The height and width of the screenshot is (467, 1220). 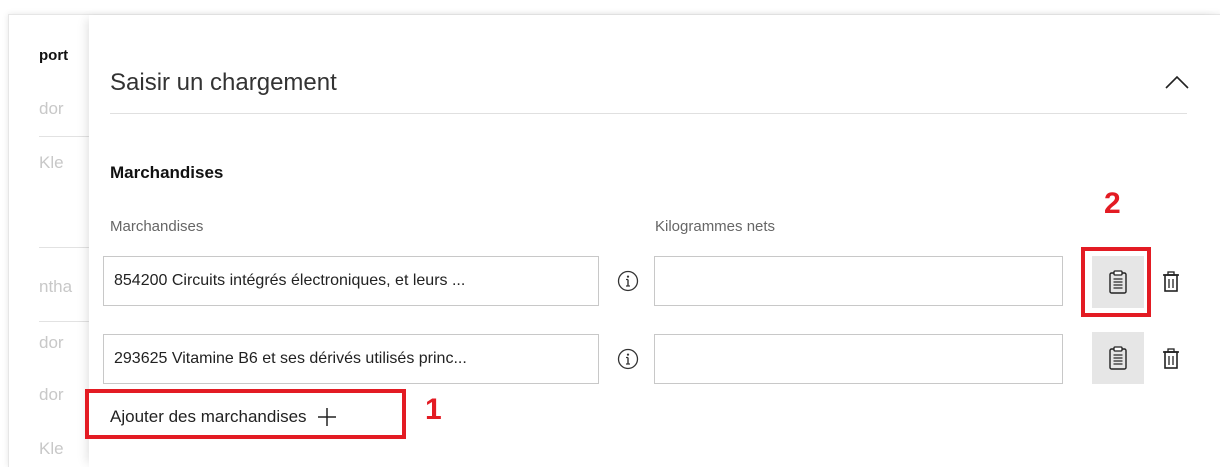 I want to click on clipboard-icon, so click(x=1118, y=358).